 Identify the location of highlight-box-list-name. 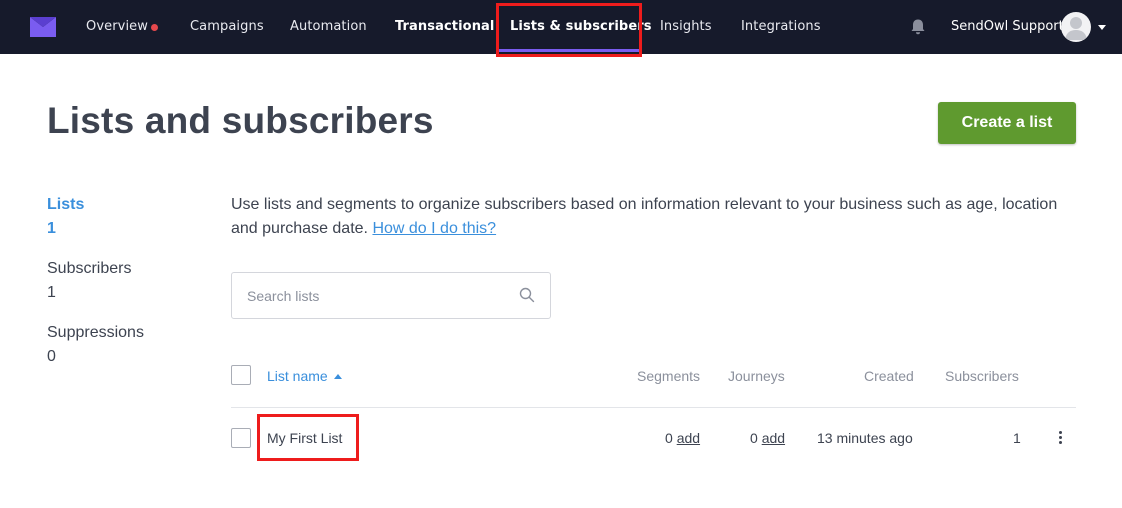
(308, 437).